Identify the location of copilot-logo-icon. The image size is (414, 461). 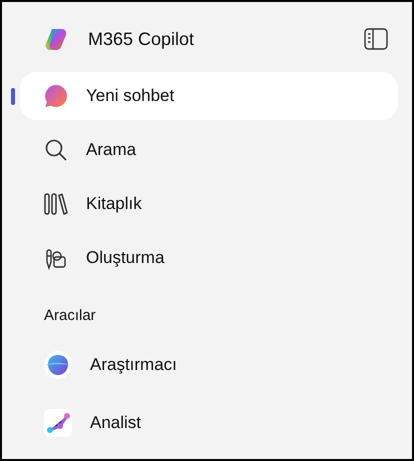
(56, 39).